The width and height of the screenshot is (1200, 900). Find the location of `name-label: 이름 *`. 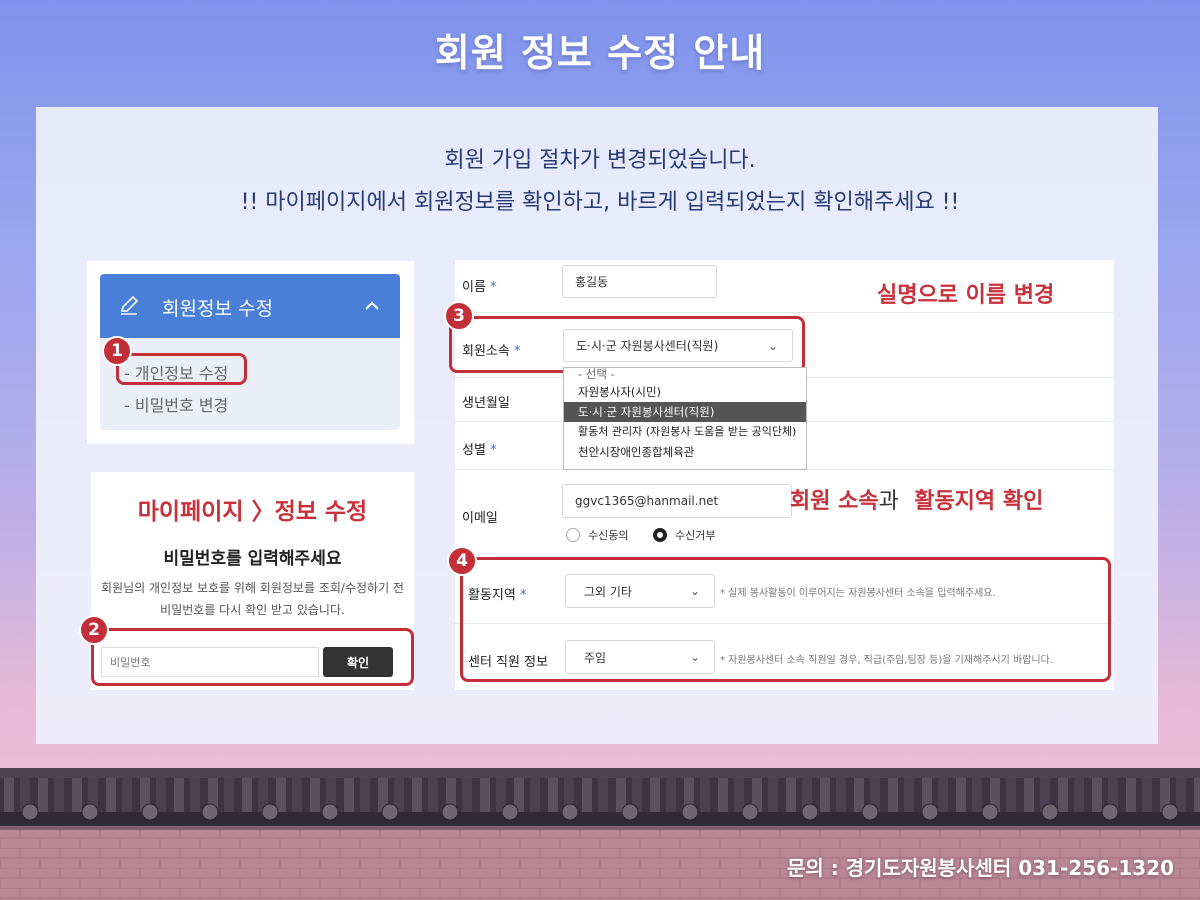

name-label: 이름 * is located at coordinates (479, 285).